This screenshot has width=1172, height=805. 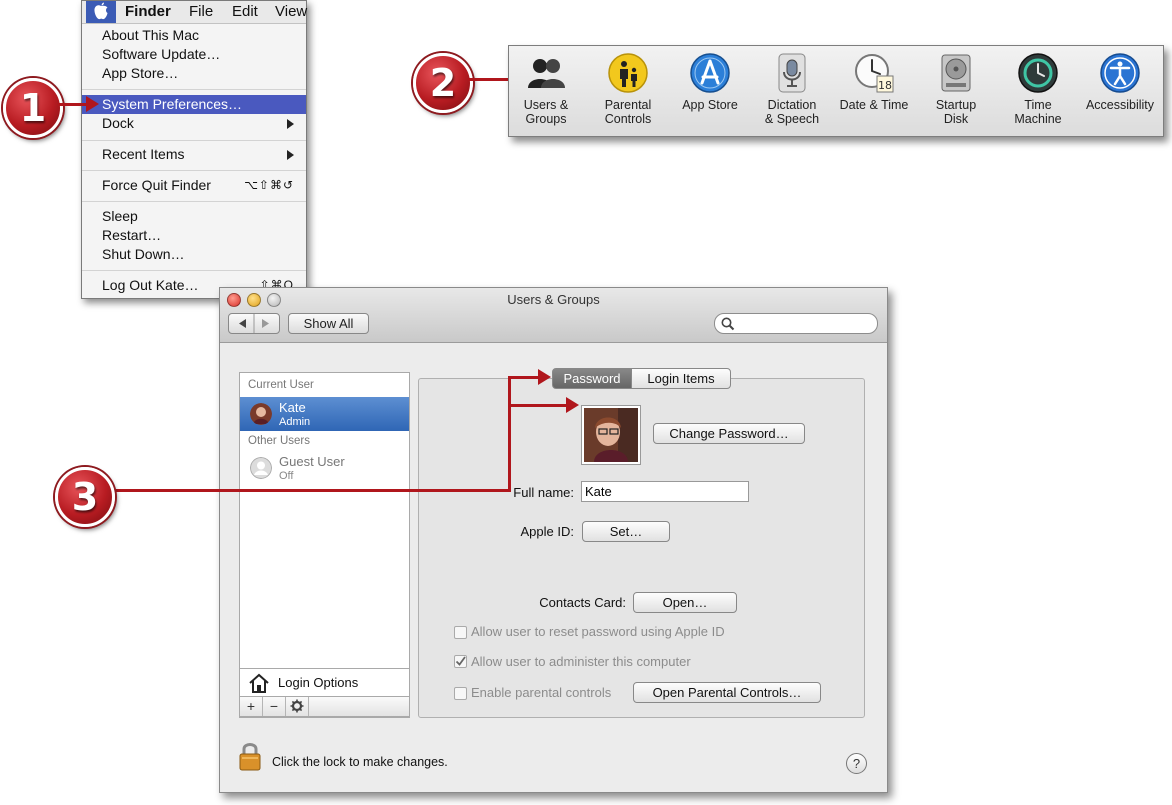 What do you see at coordinates (245, 11) in the screenshot?
I see `menubar-edit: Edit` at bounding box center [245, 11].